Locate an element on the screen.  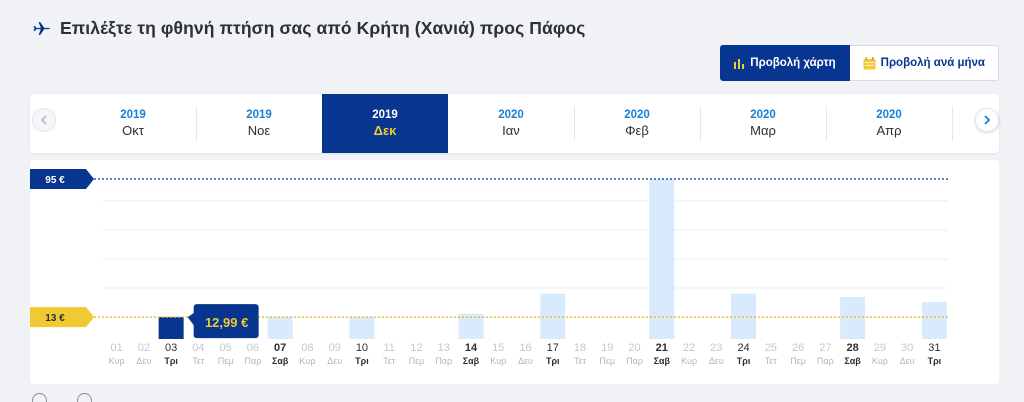
day-number-label: 07 is located at coordinates (280, 348).